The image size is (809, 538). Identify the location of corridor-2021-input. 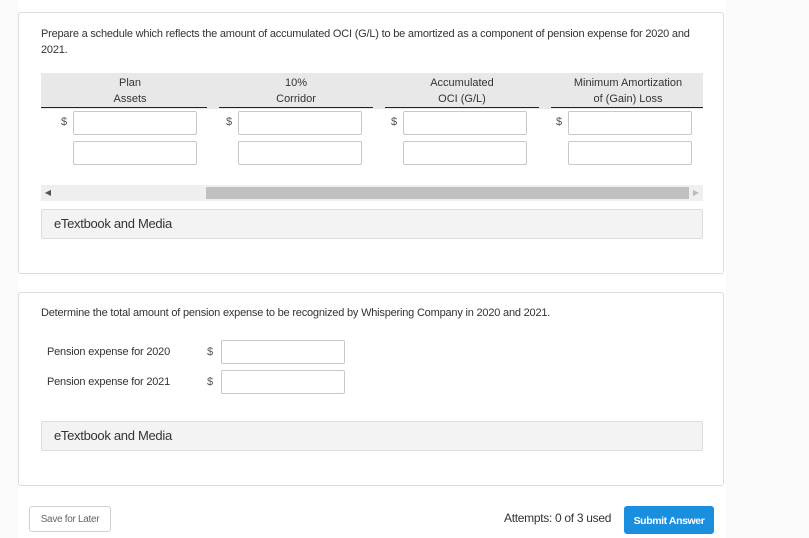
(300, 153).